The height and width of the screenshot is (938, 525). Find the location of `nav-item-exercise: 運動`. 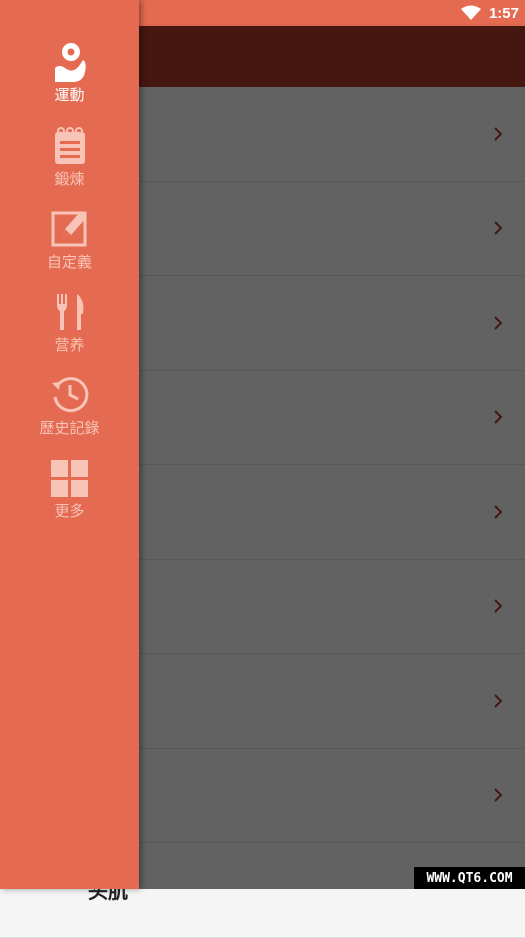

nav-item-exercise: 運動 is located at coordinates (69, 80).